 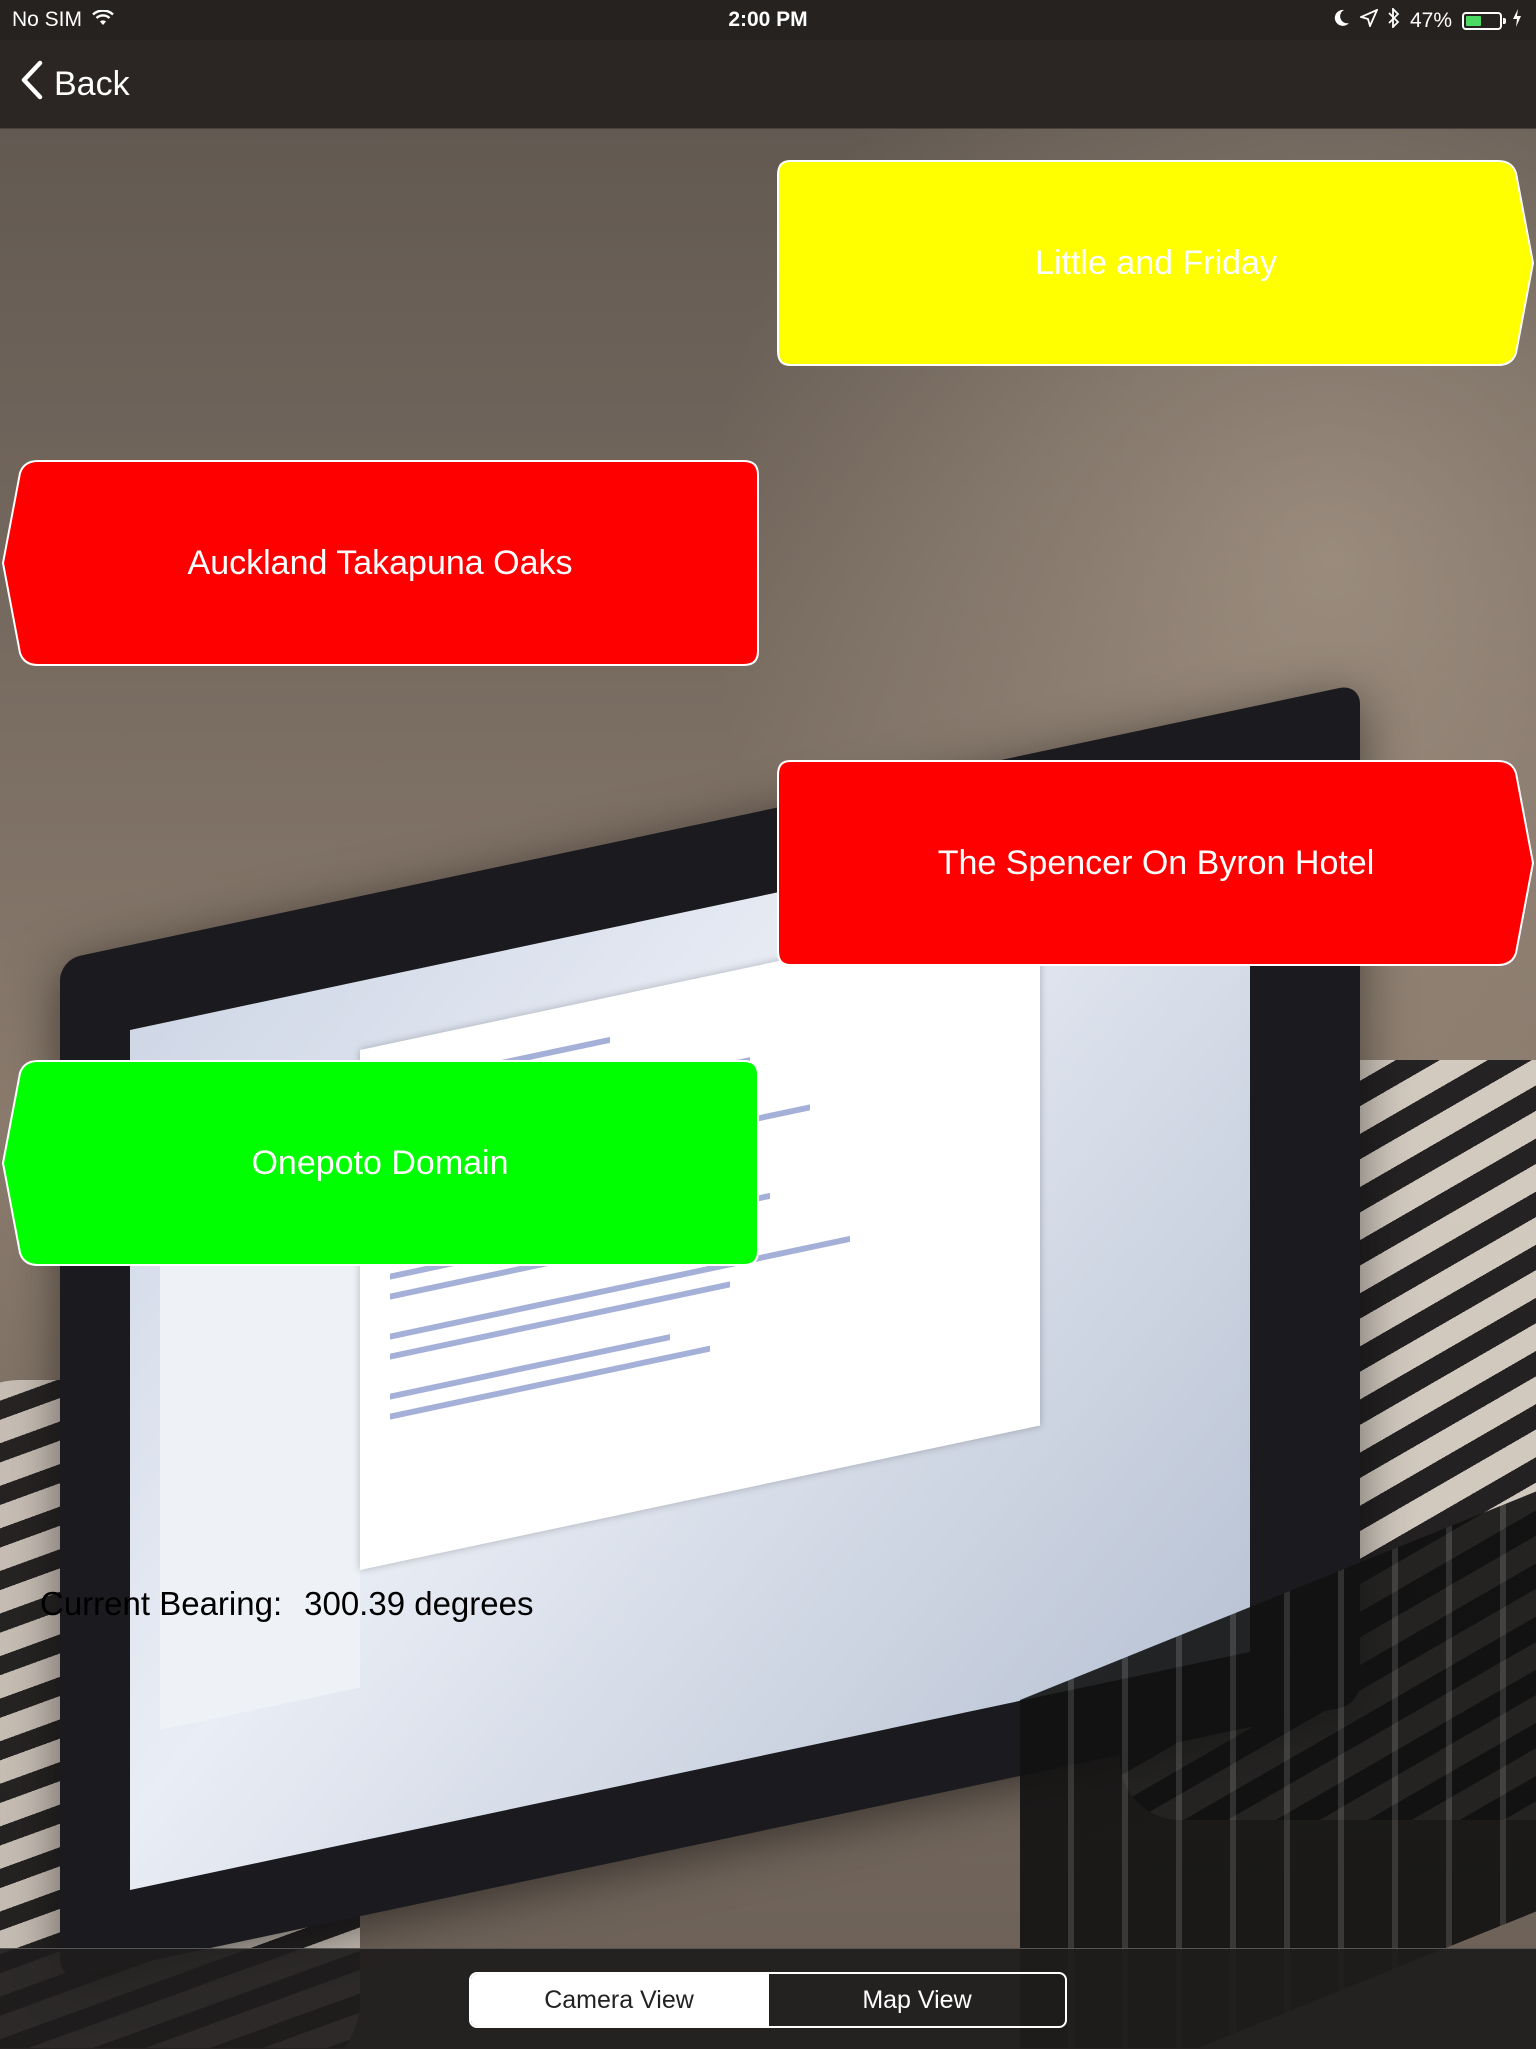 I want to click on back-button: Back, so click(x=75, y=84).